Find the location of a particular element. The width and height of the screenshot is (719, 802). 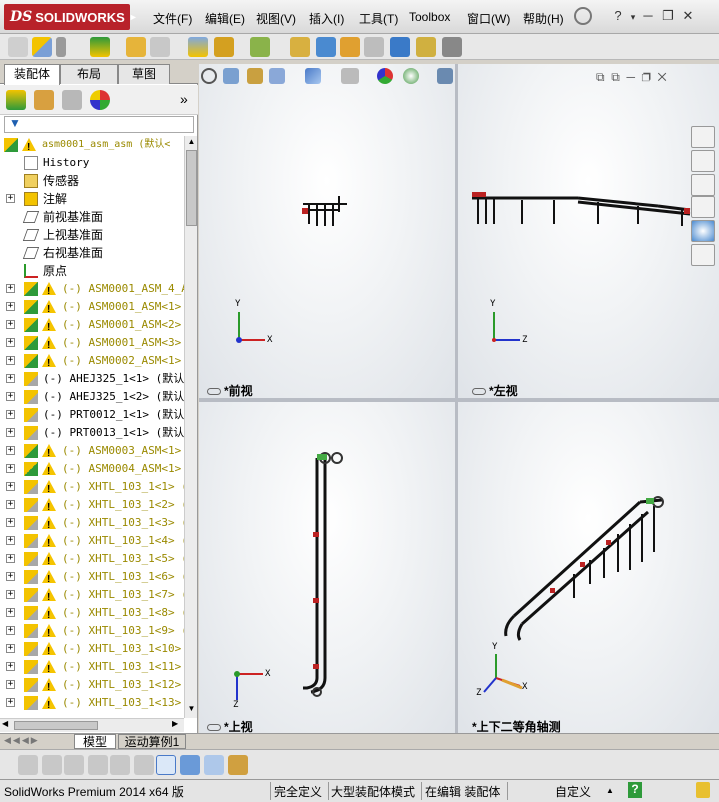

tree-item: + (-) XHTL_103_1<4> (默 is located at coordinates (92, 542).